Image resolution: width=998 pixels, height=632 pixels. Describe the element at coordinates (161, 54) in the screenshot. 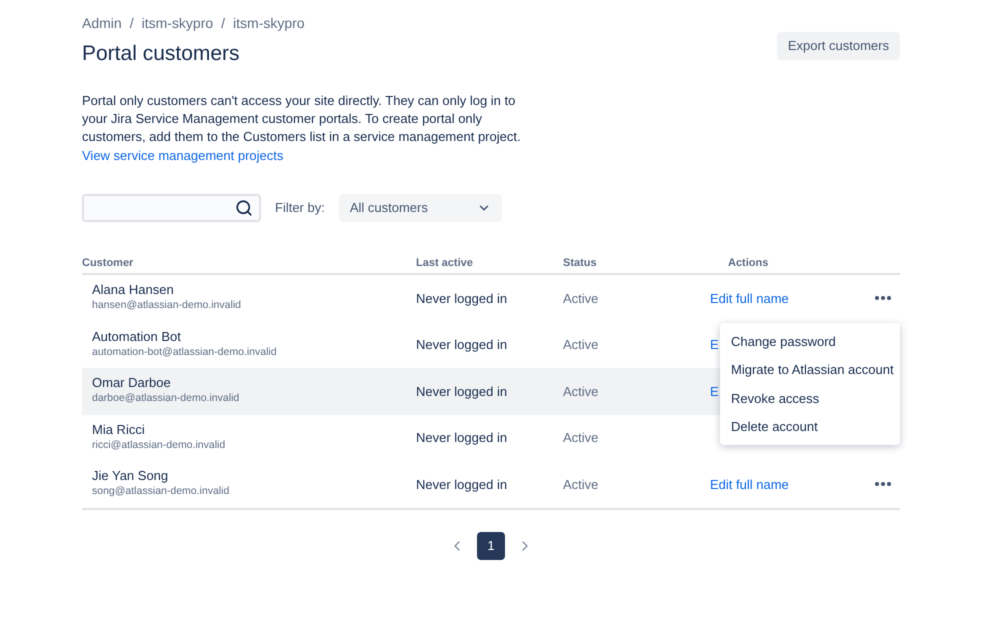

I see `page-title: Portal customers` at that location.